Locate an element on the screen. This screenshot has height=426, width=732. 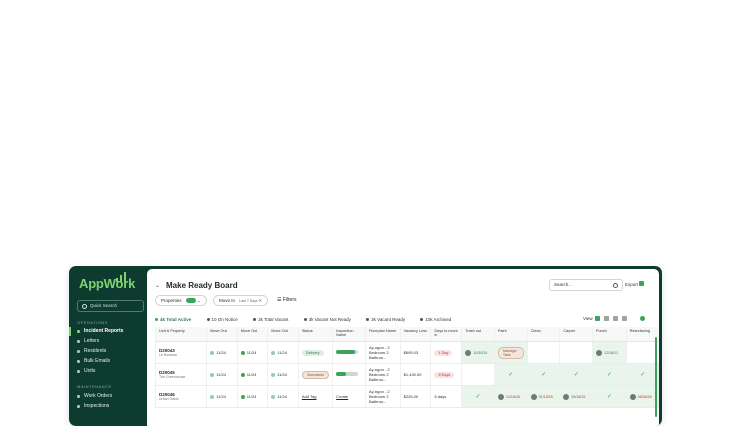
days-cell: 8 Days is located at coordinates (446, 374).